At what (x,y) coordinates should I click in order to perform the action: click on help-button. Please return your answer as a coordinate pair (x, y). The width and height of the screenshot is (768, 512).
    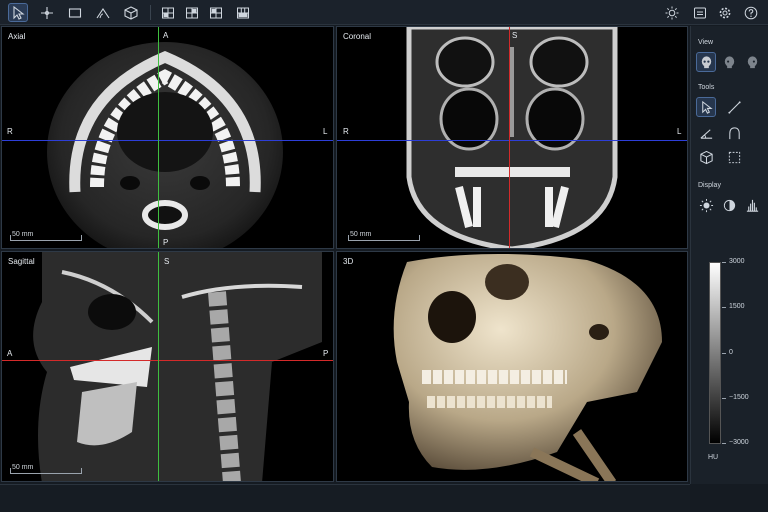
    Looking at the image, I should click on (751, 12).